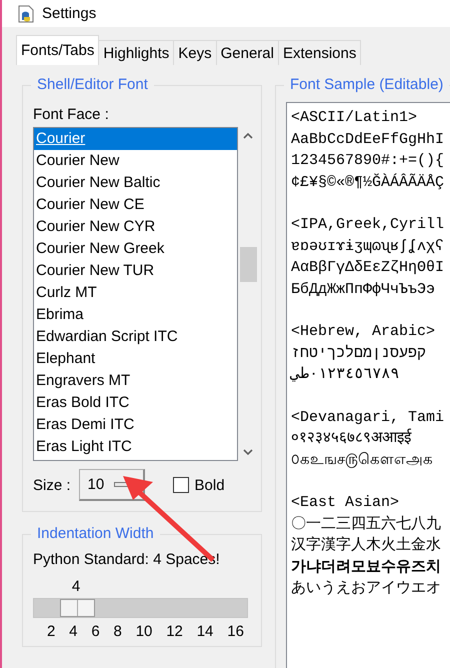  Describe the element at coordinates (358, 354) in the screenshot. I see `sample-text-line: קפעסנןמםלכךיטחז` at that location.